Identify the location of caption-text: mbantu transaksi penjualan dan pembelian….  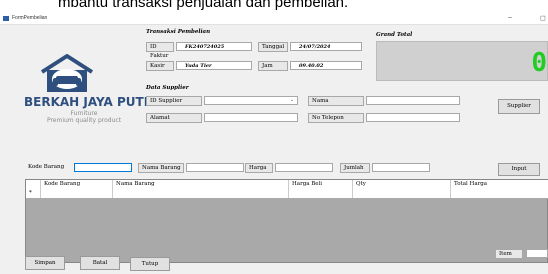
(203, 5).